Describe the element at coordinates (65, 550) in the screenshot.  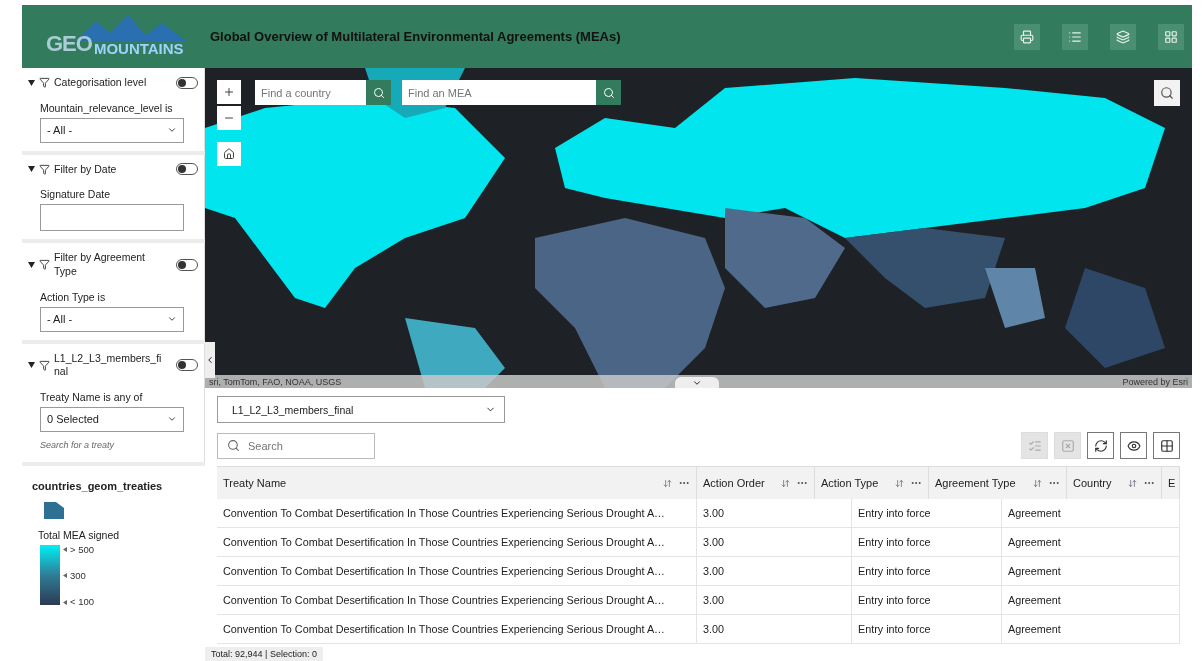
I see `pointer-icon` at that location.